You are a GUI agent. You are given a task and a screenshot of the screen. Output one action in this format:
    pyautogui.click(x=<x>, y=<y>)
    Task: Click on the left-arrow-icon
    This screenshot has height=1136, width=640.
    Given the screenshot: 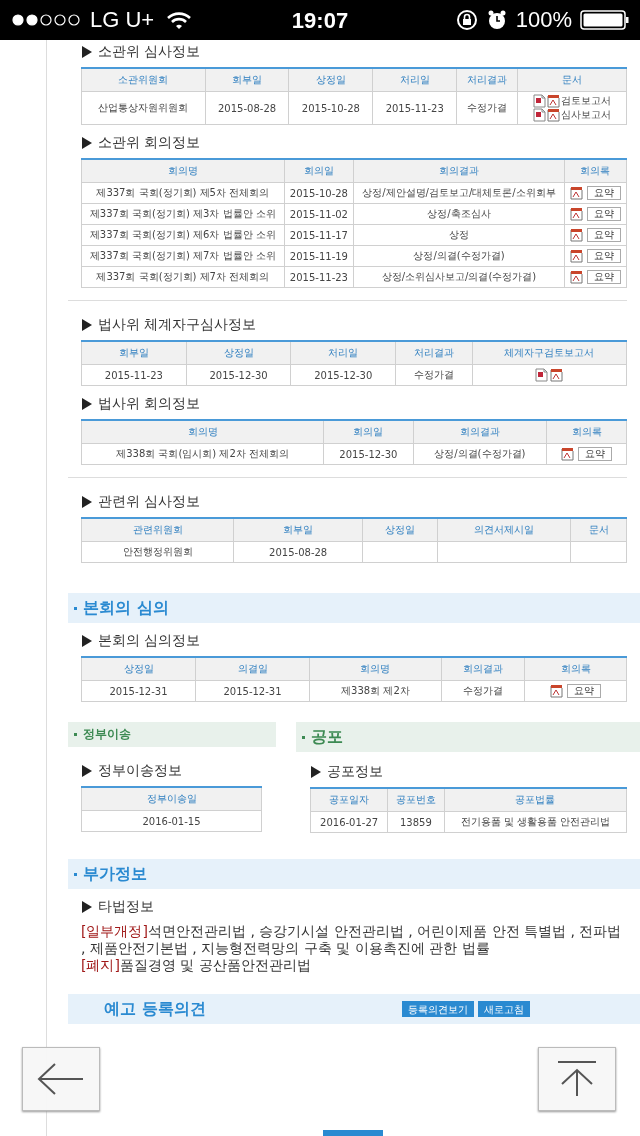 What is the action you would take?
    pyautogui.click(x=61, y=1079)
    